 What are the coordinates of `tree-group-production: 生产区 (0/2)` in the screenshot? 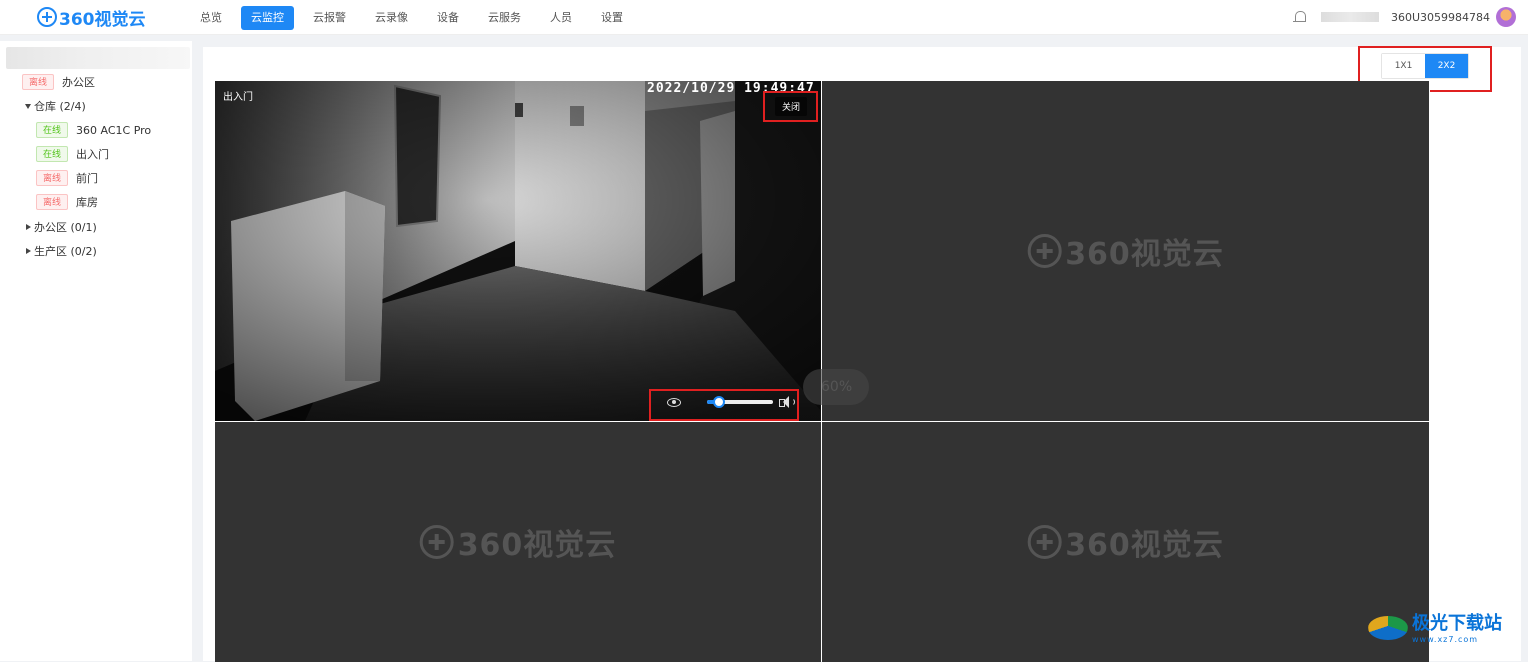 It's located at (61, 251).